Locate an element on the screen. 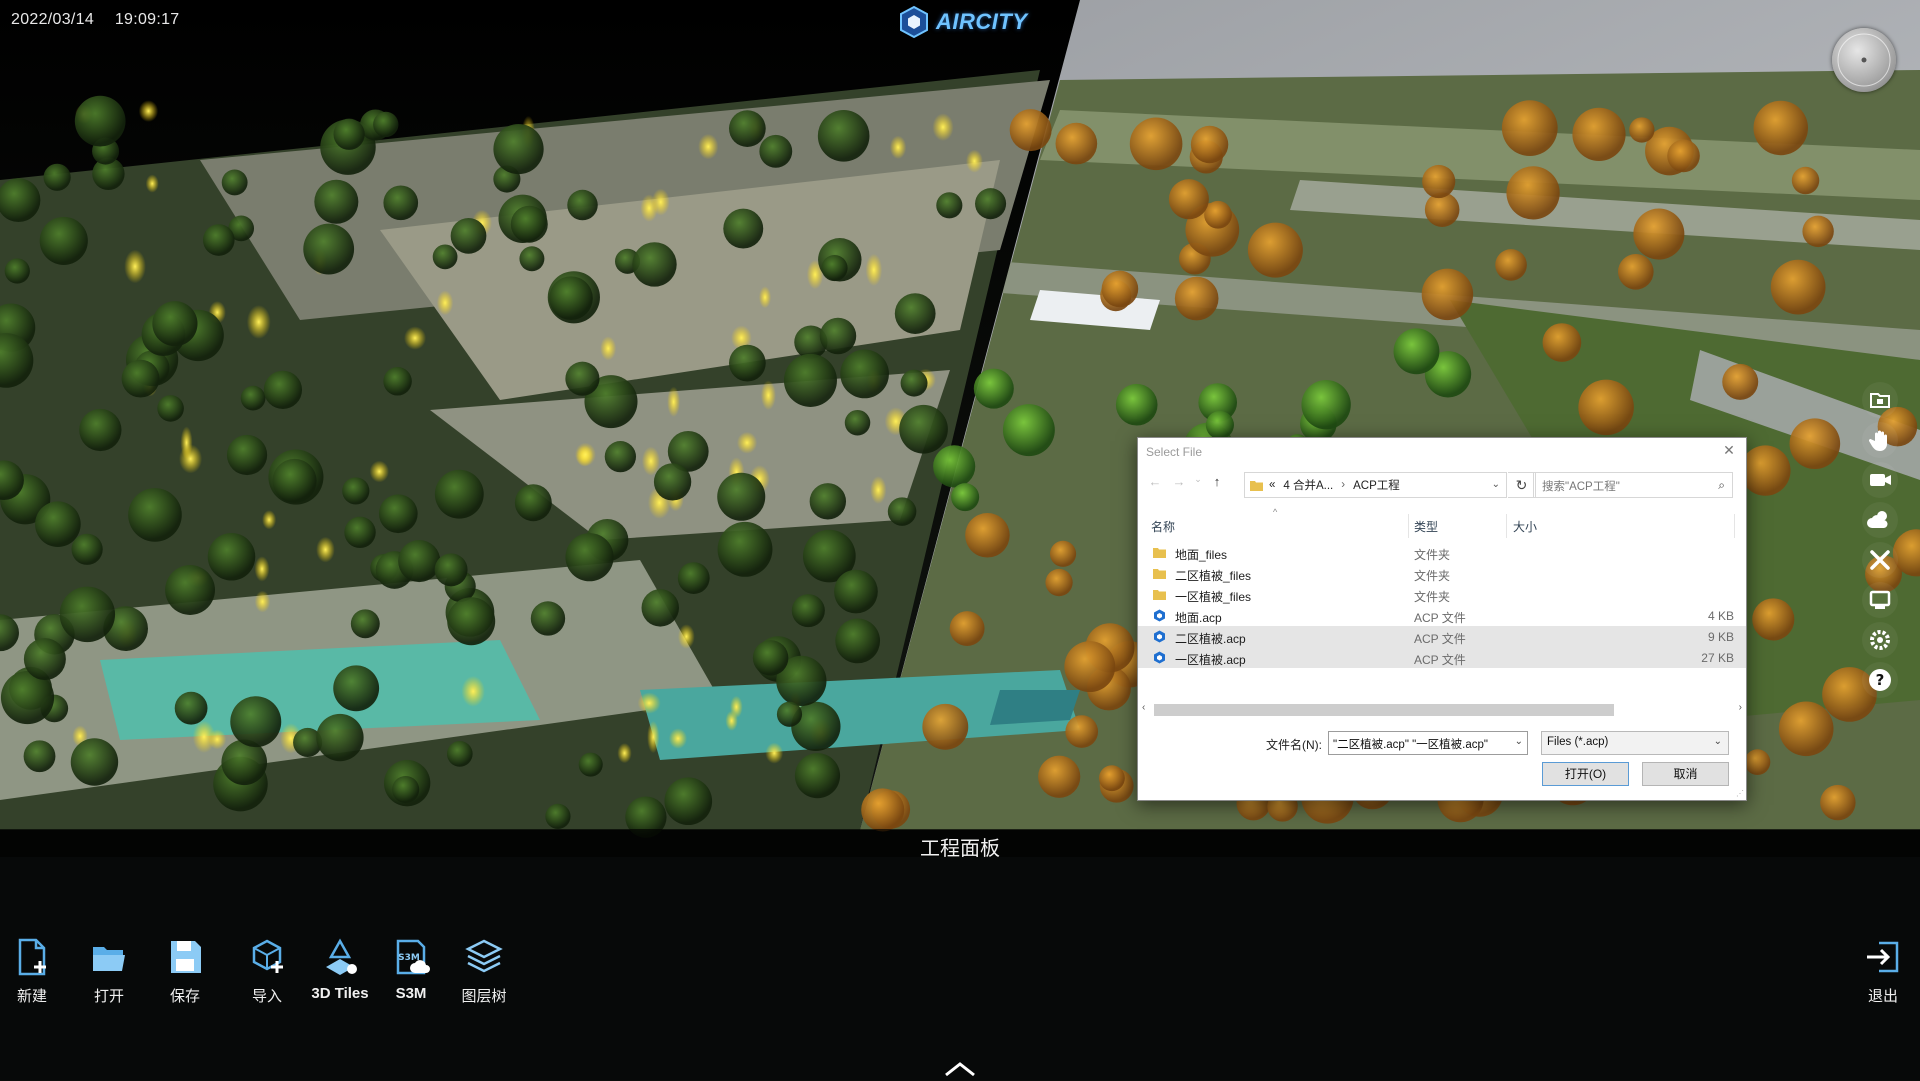  chevron-up-icon is located at coordinates (960, 1069).